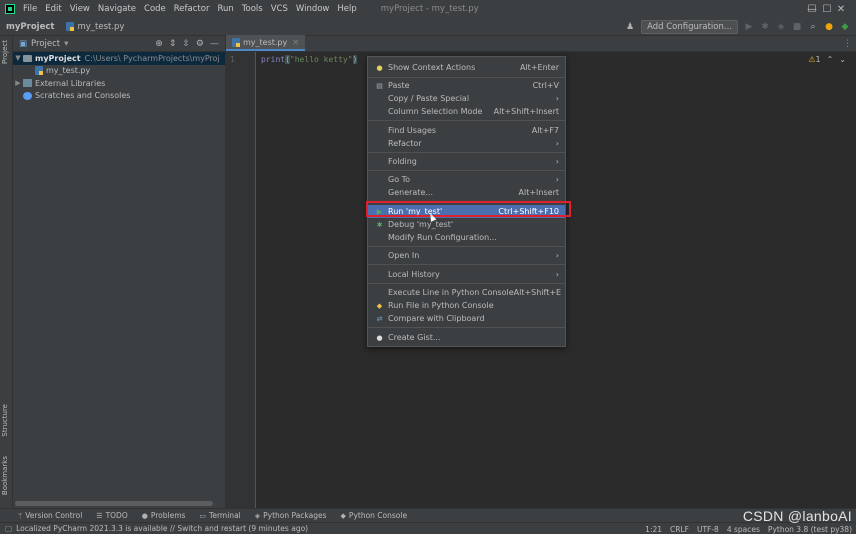  What do you see at coordinates (200, 44) in the screenshot?
I see `gear-icon: ⚙` at bounding box center [200, 44].